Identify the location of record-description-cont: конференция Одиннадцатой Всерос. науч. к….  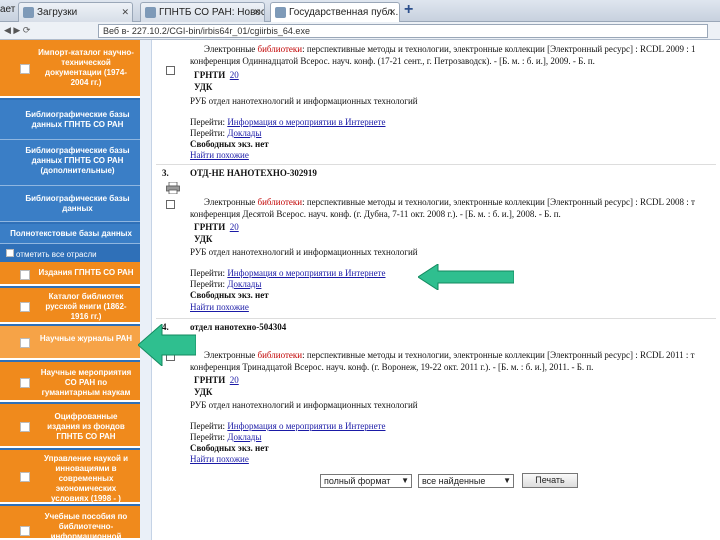
(392, 61).